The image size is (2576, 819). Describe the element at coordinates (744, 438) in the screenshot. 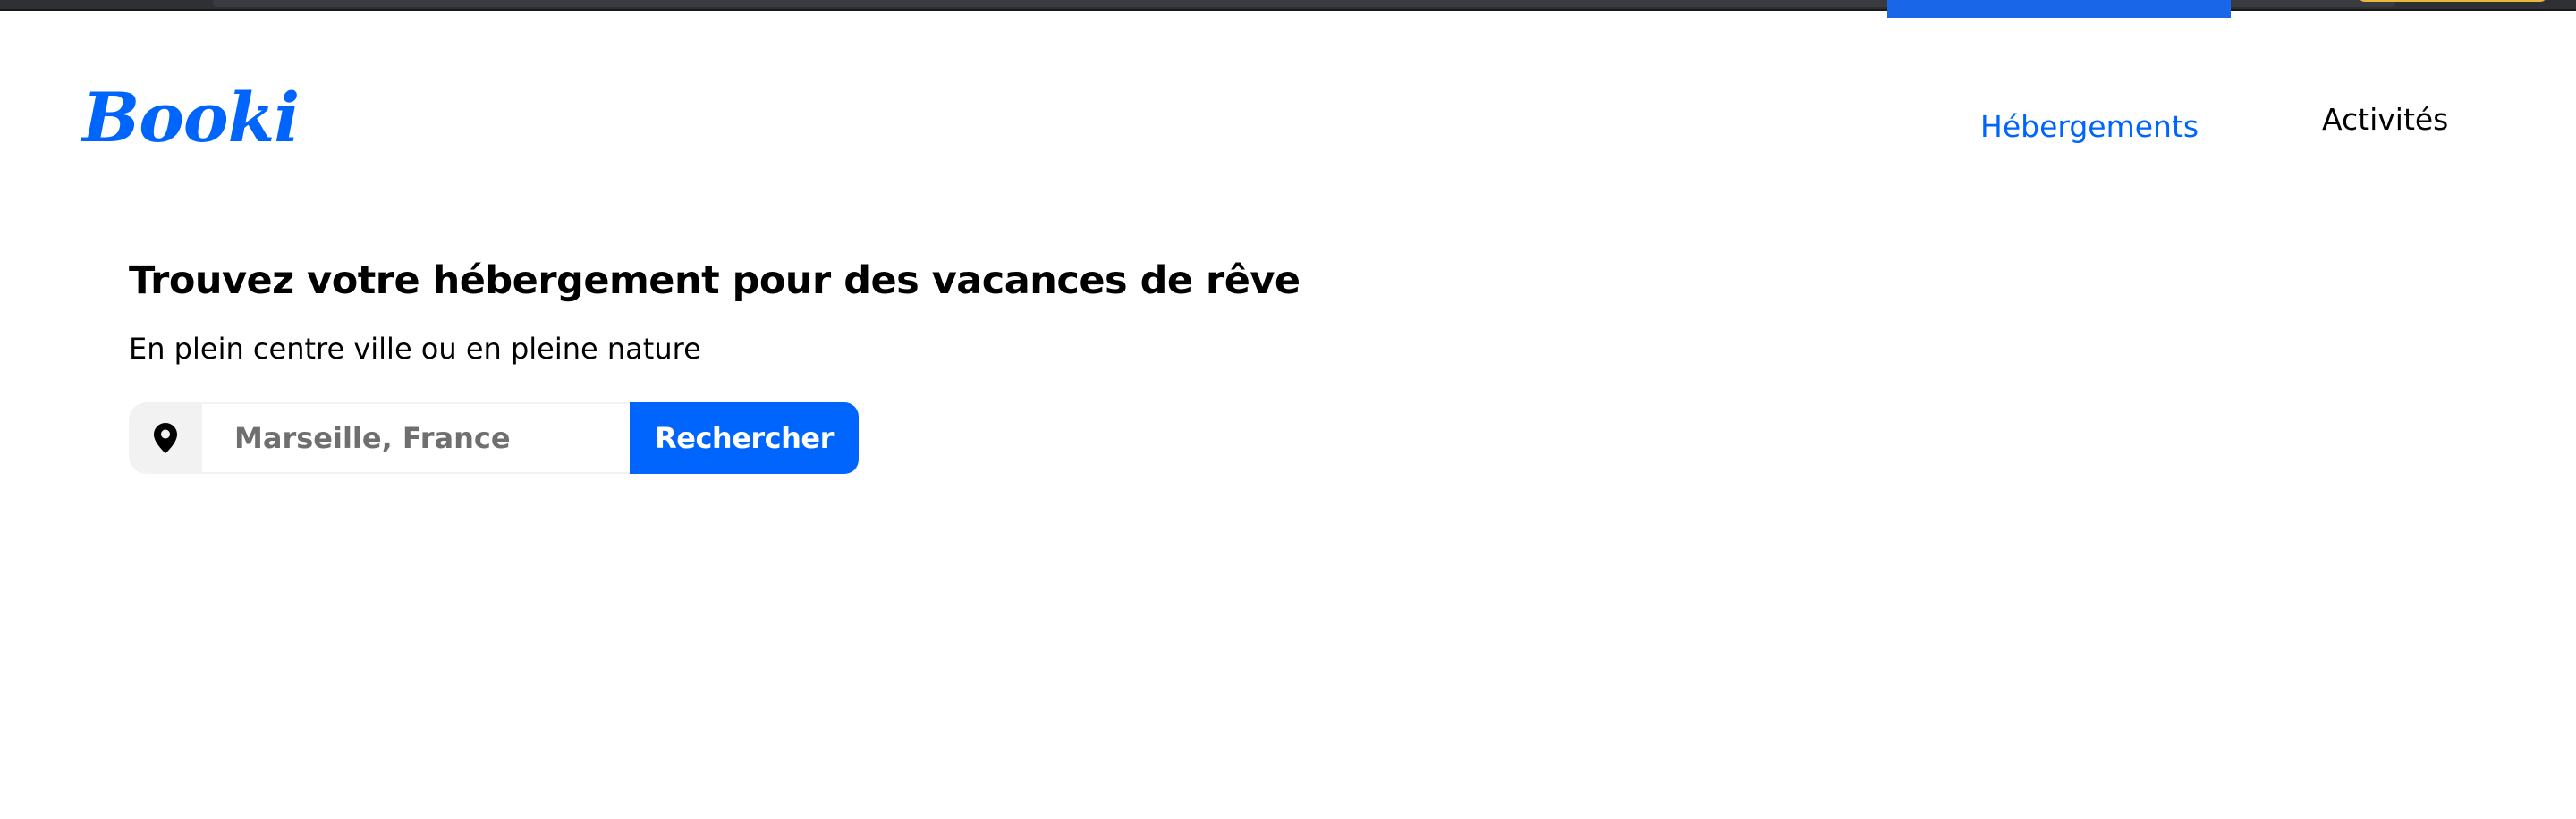

I see `search-button: Rechercher` at that location.